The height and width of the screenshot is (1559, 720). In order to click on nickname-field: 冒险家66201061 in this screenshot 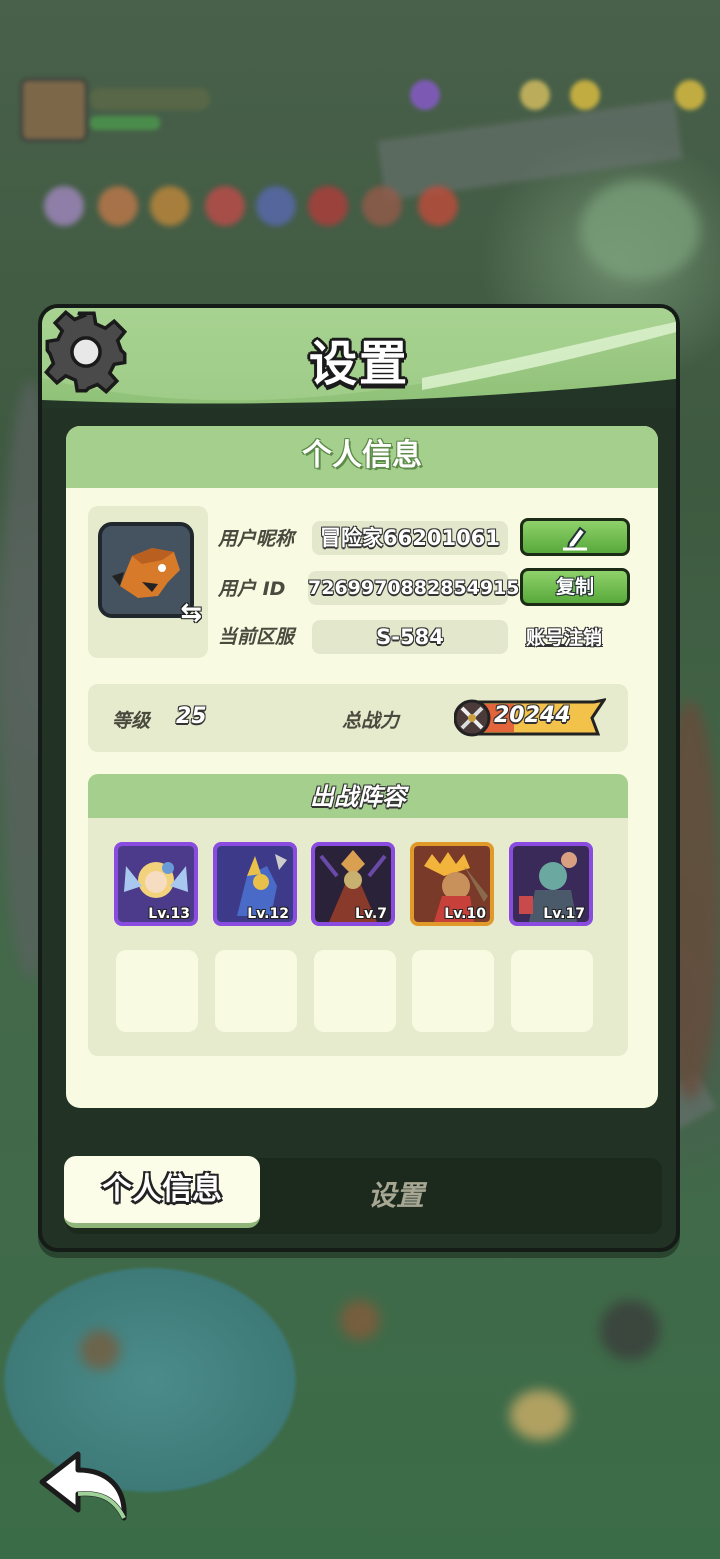, I will do `click(410, 538)`.